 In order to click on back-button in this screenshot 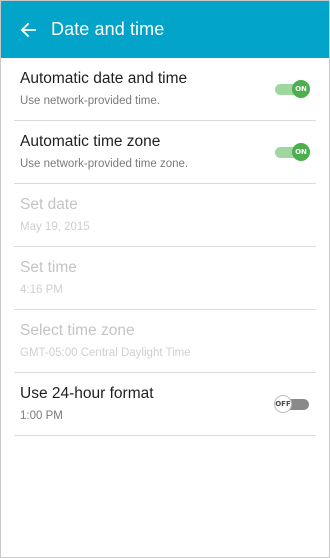, I will do `click(28, 30)`.